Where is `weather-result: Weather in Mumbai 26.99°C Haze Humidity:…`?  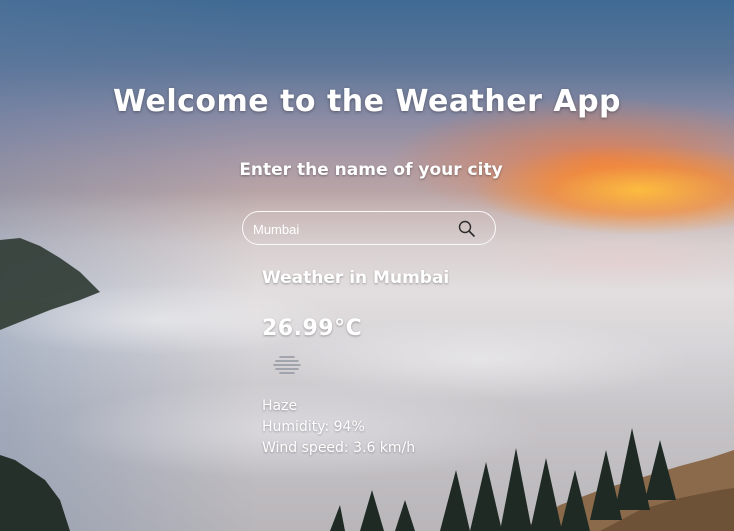 weather-result: Weather in Mumbai 26.99°C Haze Humidity:… is located at coordinates (412, 362).